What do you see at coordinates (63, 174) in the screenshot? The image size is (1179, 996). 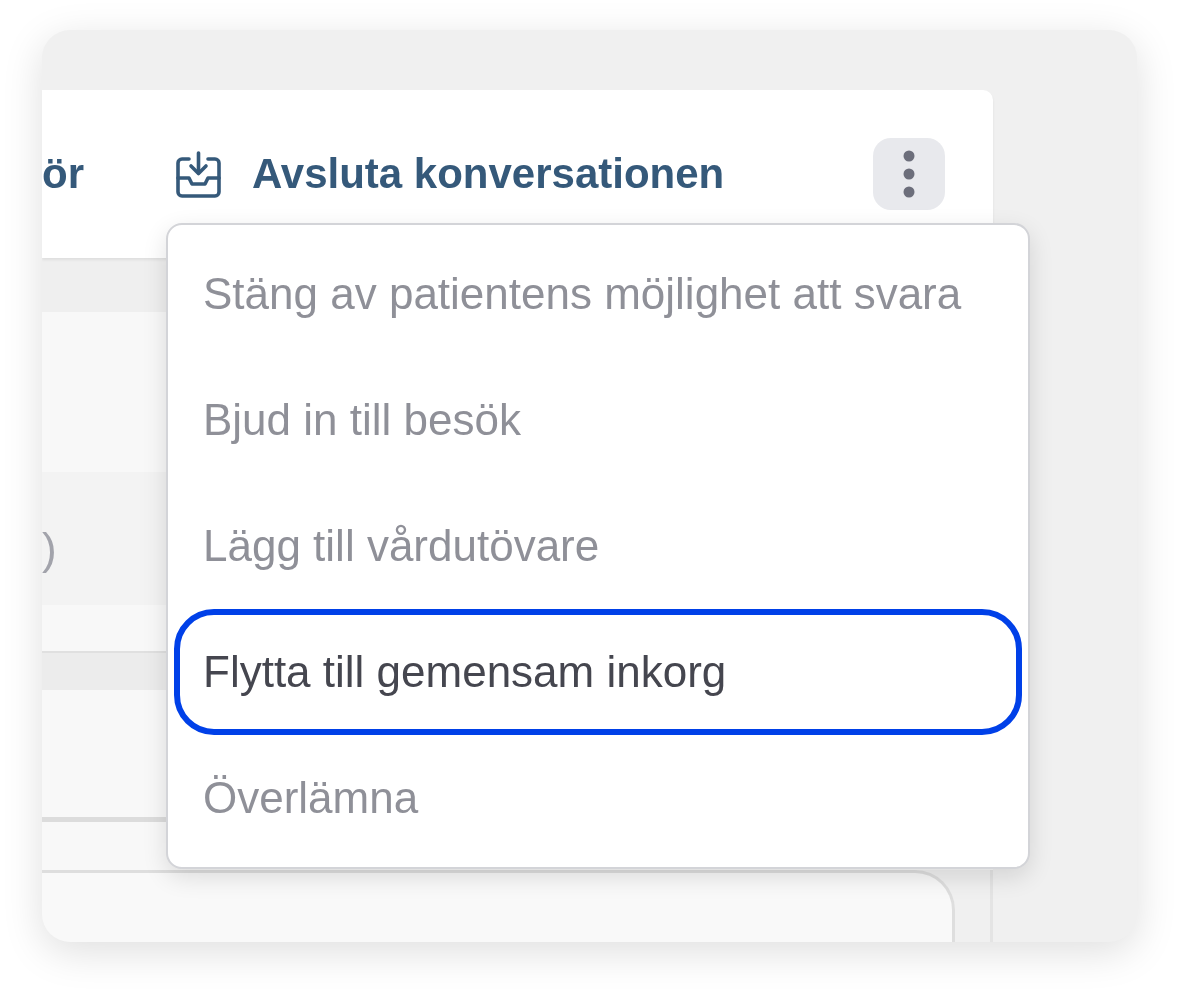 I see `header-link-text: ör` at bounding box center [63, 174].